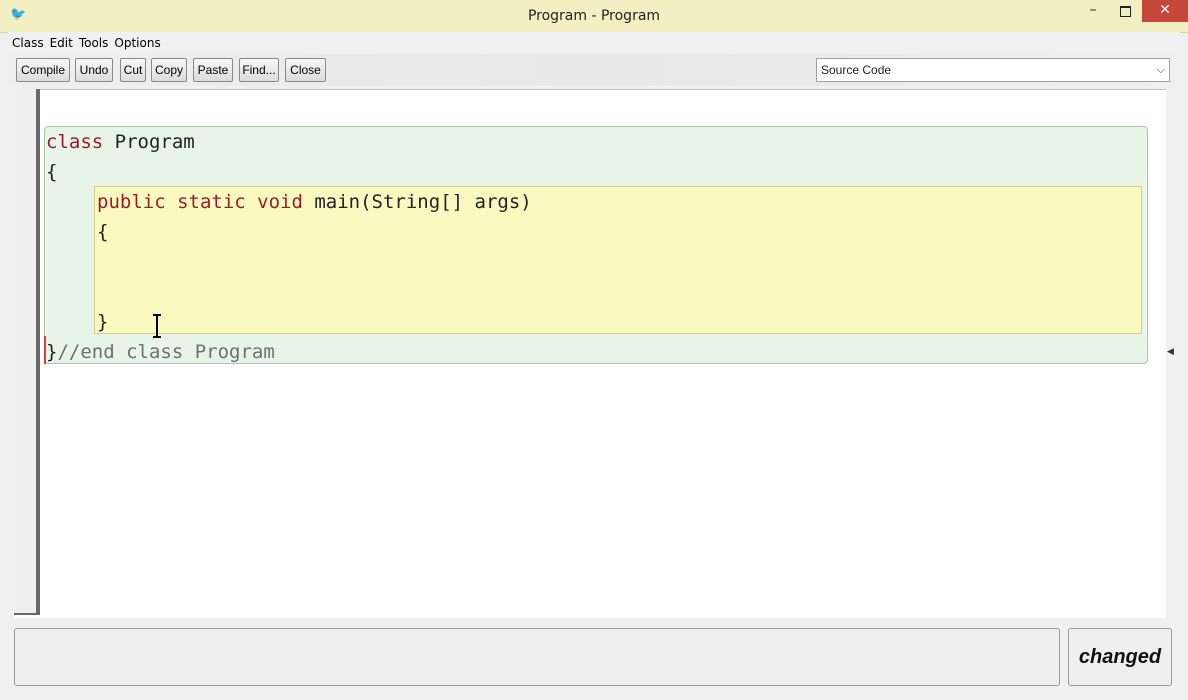 The width and height of the screenshot is (1188, 700). I want to click on menu-edit: Edit, so click(61, 43).